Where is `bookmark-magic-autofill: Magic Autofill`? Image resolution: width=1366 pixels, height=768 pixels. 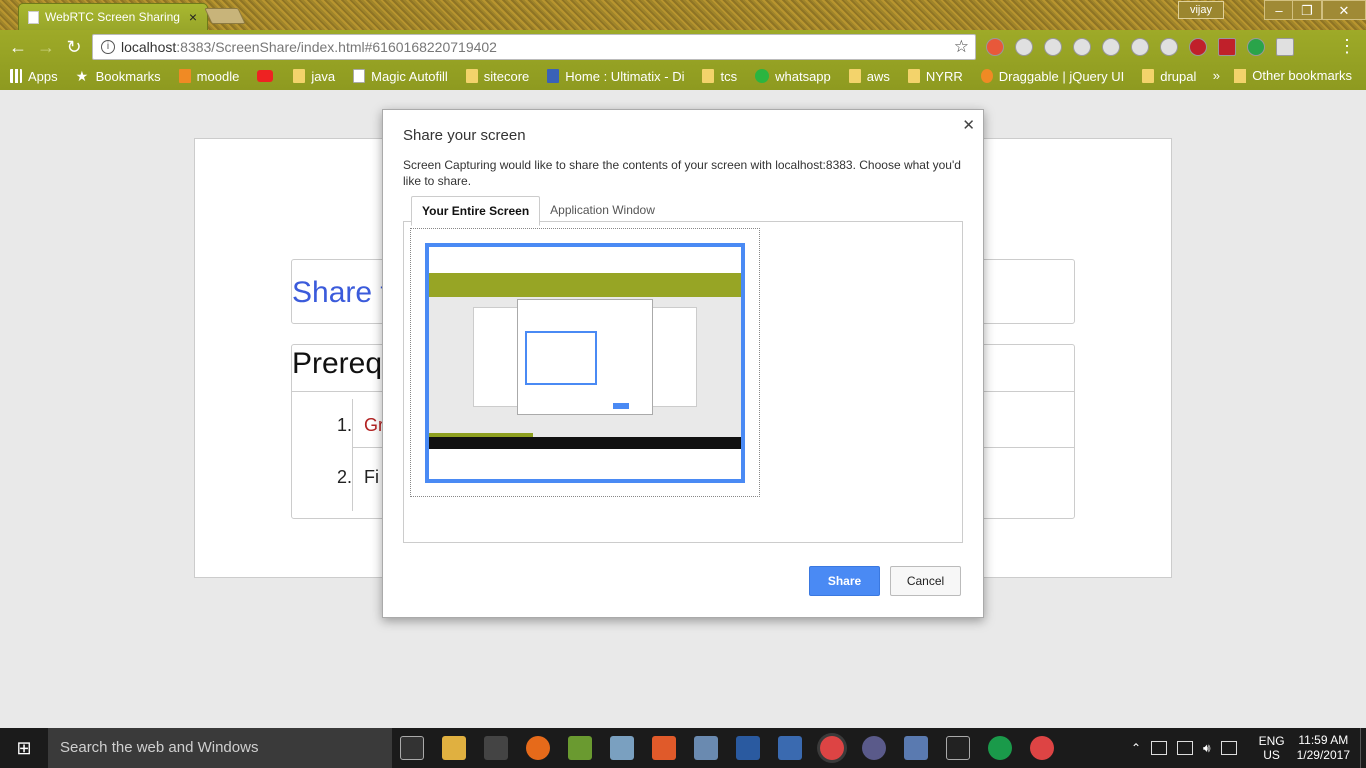 bookmark-magic-autofill: Magic Autofill is located at coordinates (400, 76).